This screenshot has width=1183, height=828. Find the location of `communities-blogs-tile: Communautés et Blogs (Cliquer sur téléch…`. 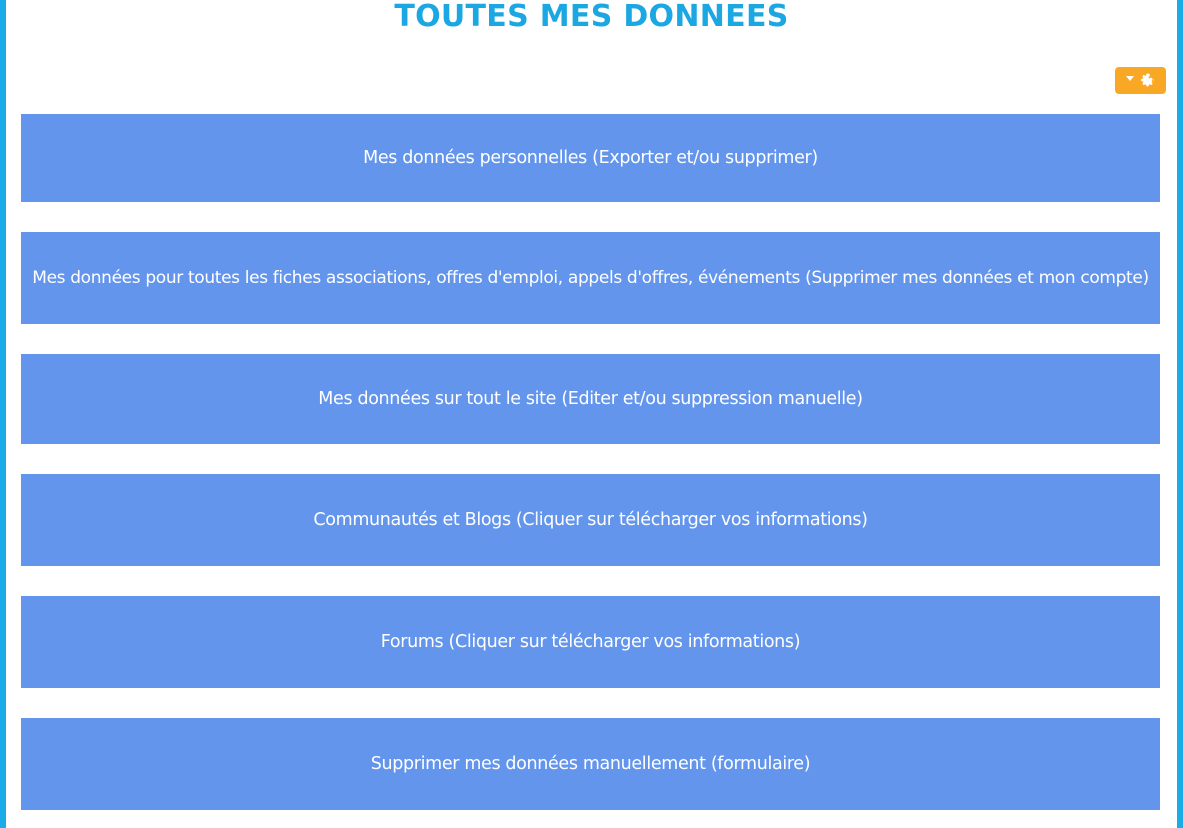

communities-blogs-tile: Communautés et Blogs (Cliquer sur téléch… is located at coordinates (590, 520).